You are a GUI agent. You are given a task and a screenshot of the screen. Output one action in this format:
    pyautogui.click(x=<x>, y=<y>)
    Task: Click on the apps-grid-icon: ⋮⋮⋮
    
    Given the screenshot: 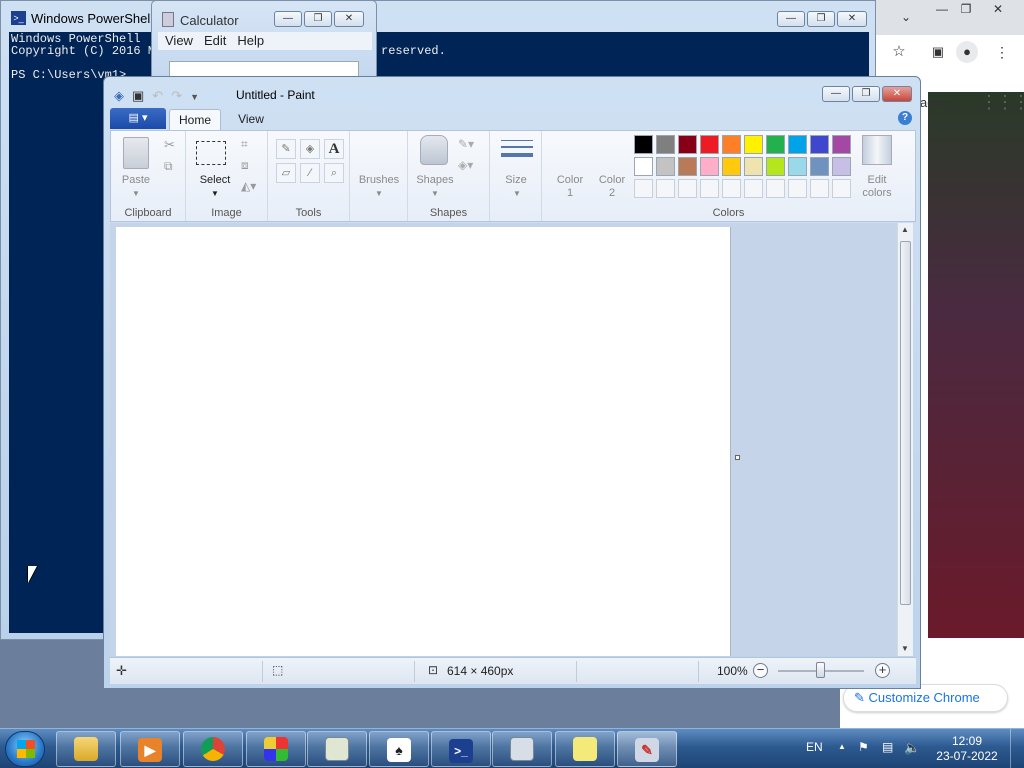 What is the action you would take?
    pyautogui.click(x=1002, y=102)
    